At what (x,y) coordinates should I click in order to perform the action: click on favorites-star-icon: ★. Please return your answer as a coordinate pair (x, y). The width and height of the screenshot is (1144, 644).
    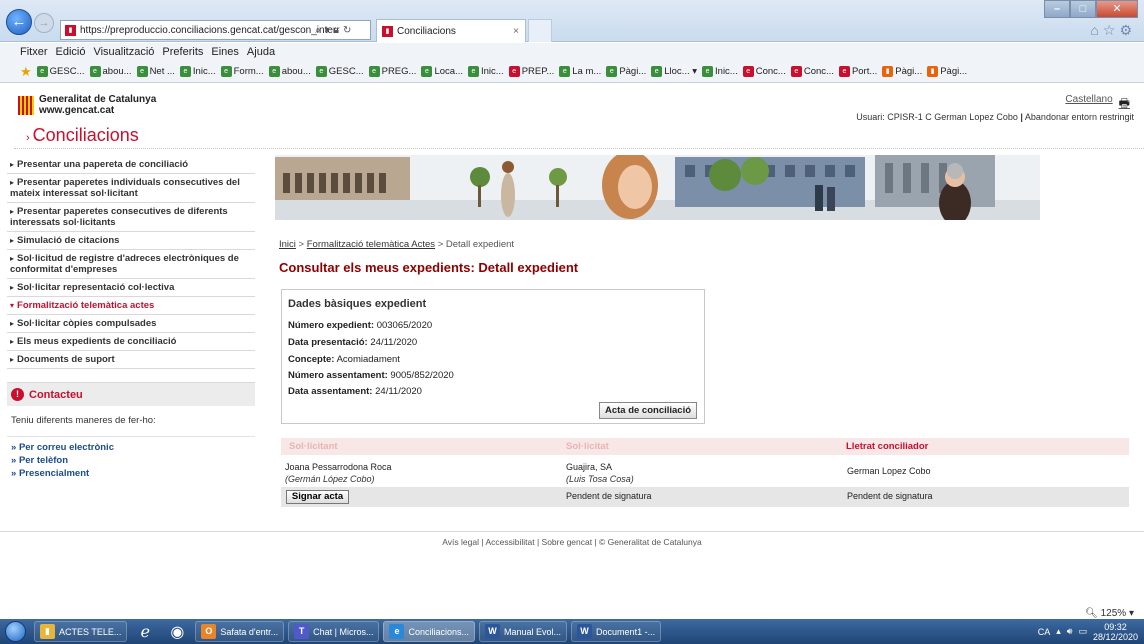
    Looking at the image, I should click on (26, 72).